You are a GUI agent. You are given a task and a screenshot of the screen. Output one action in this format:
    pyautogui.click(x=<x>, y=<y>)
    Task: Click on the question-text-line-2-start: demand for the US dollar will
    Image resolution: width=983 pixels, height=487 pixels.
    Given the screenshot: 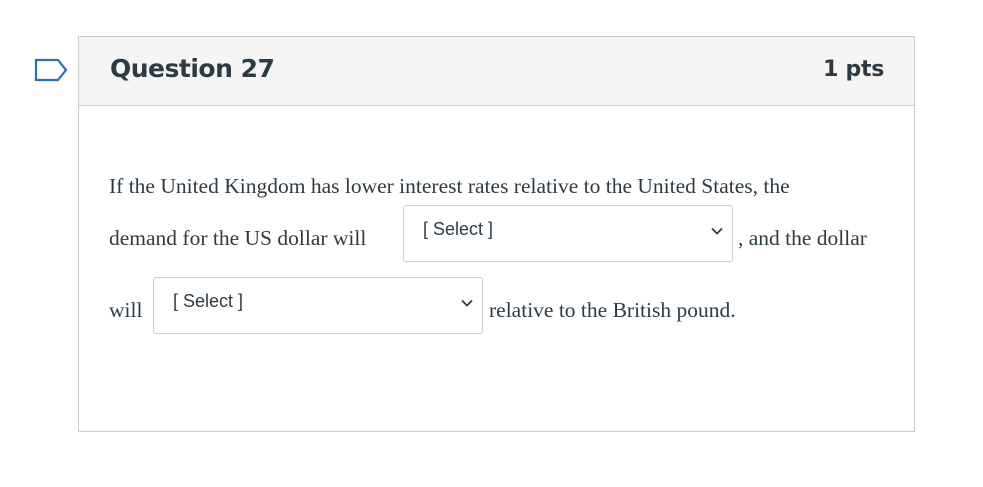 What is the action you would take?
    pyautogui.click(x=238, y=238)
    